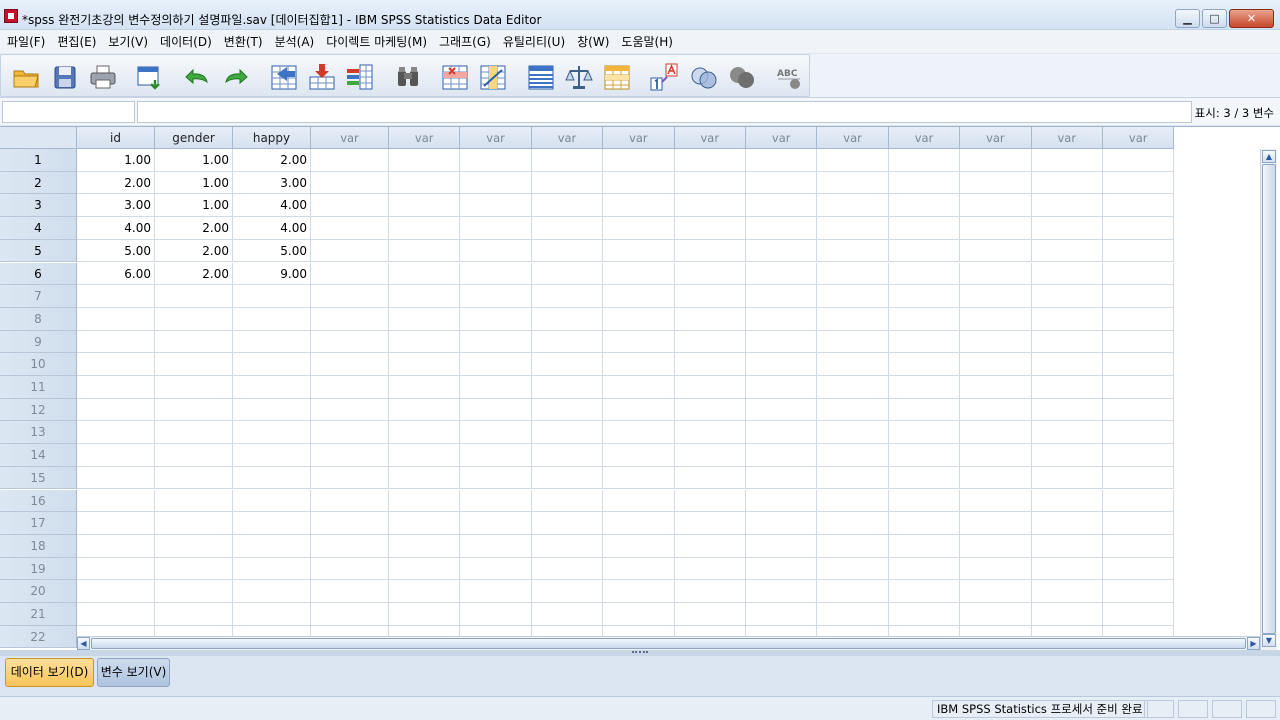 This screenshot has height=720, width=1280. Describe the element at coordinates (38, 455) in the screenshot. I see `row-header: 14` at that location.